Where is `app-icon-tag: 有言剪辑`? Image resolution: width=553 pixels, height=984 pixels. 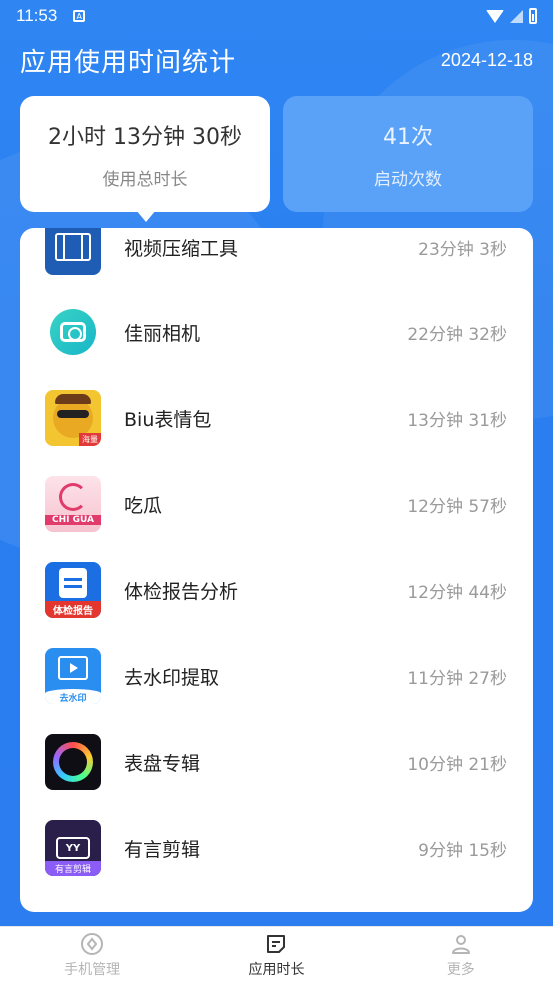
app-icon-tag: 有言剪辑 is located at coordinates (73, 868).